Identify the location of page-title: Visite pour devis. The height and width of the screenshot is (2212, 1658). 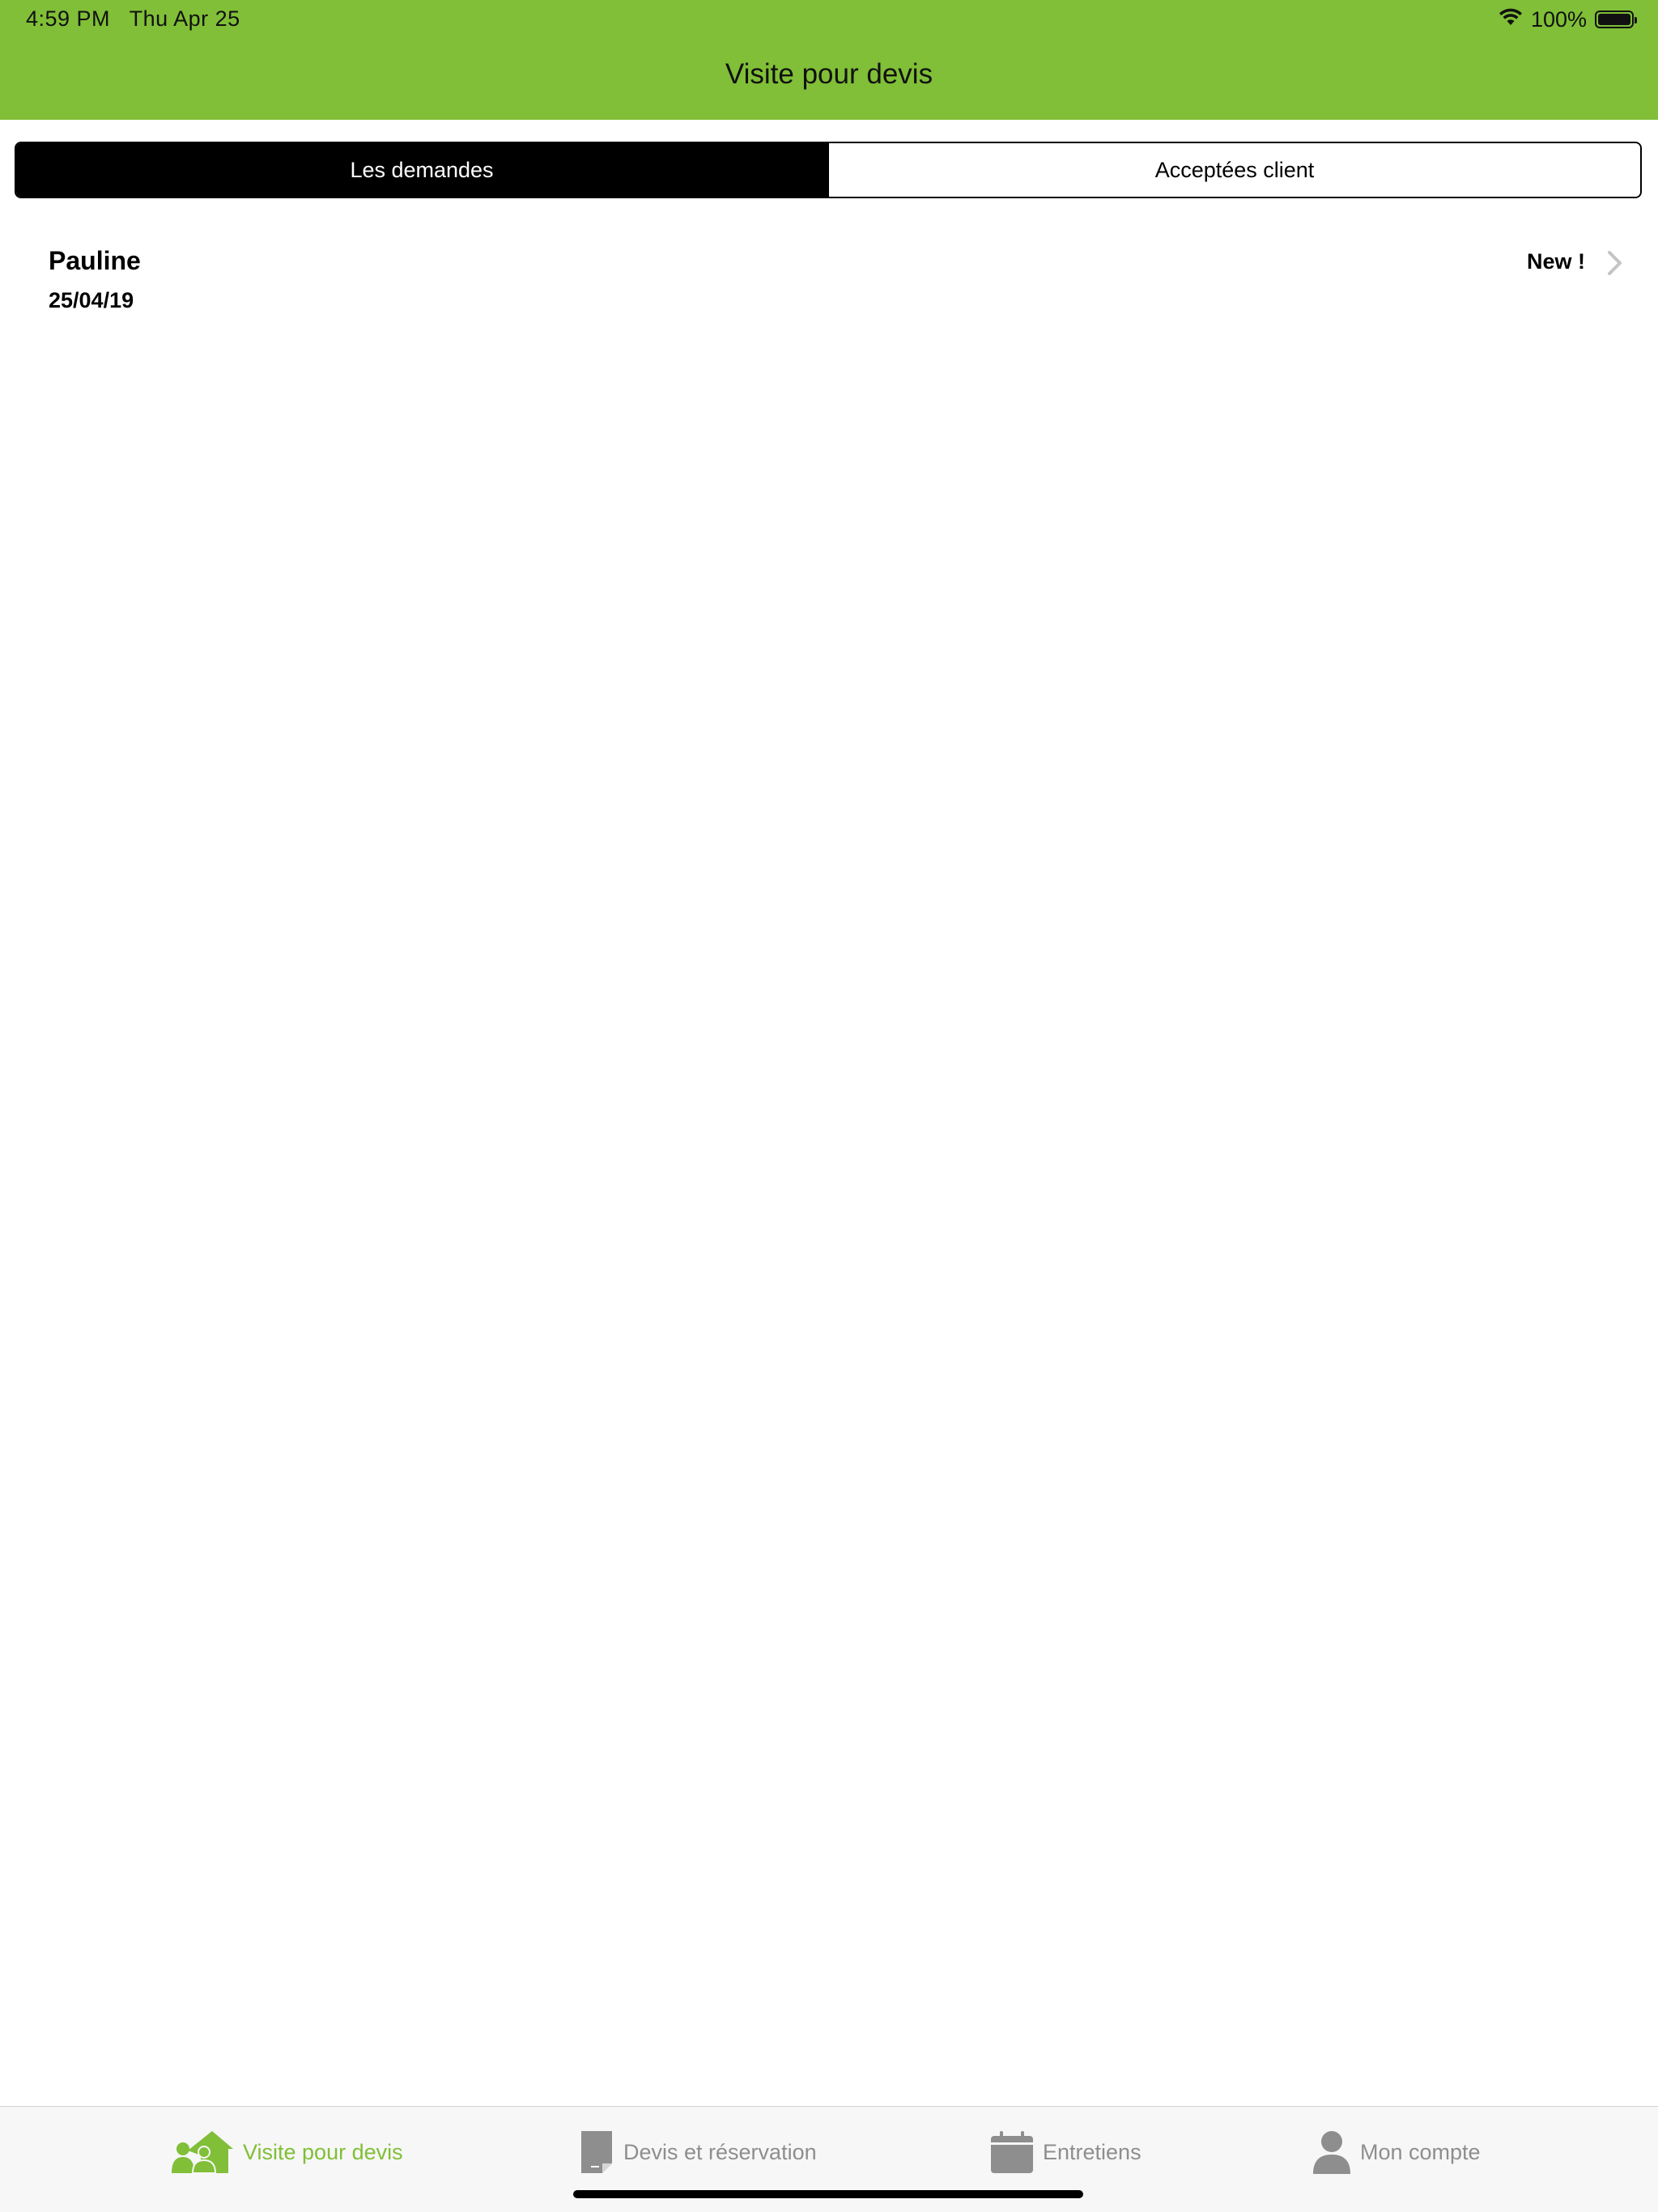
(829, 74).